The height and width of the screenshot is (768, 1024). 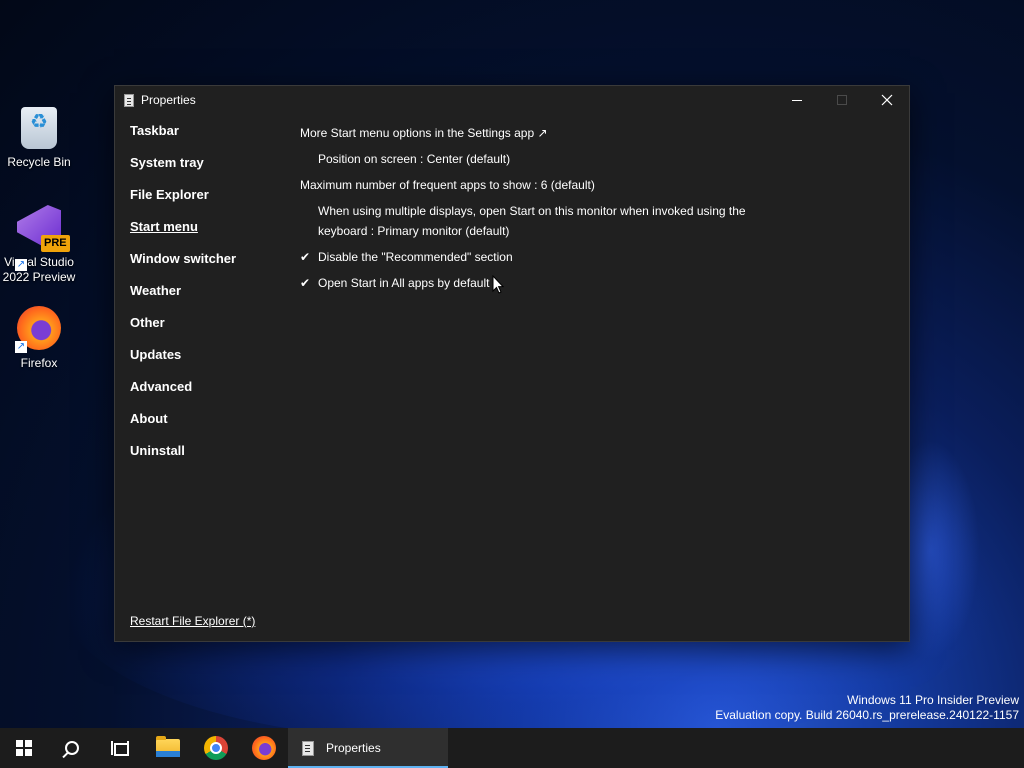 I want to click on position-on-screen-option: Position on screen : Center (default), so click(x=600, y=159).